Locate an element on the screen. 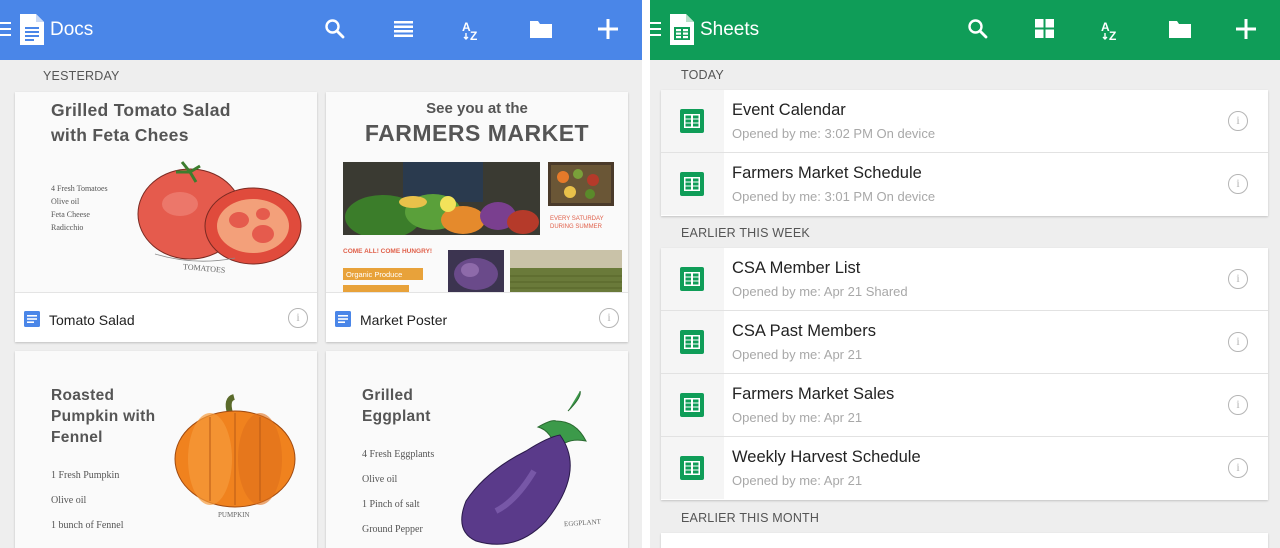 The height and width of the screenshot is (548, 1280). thumb-title: See you at the is located at coordinates (477, 108).